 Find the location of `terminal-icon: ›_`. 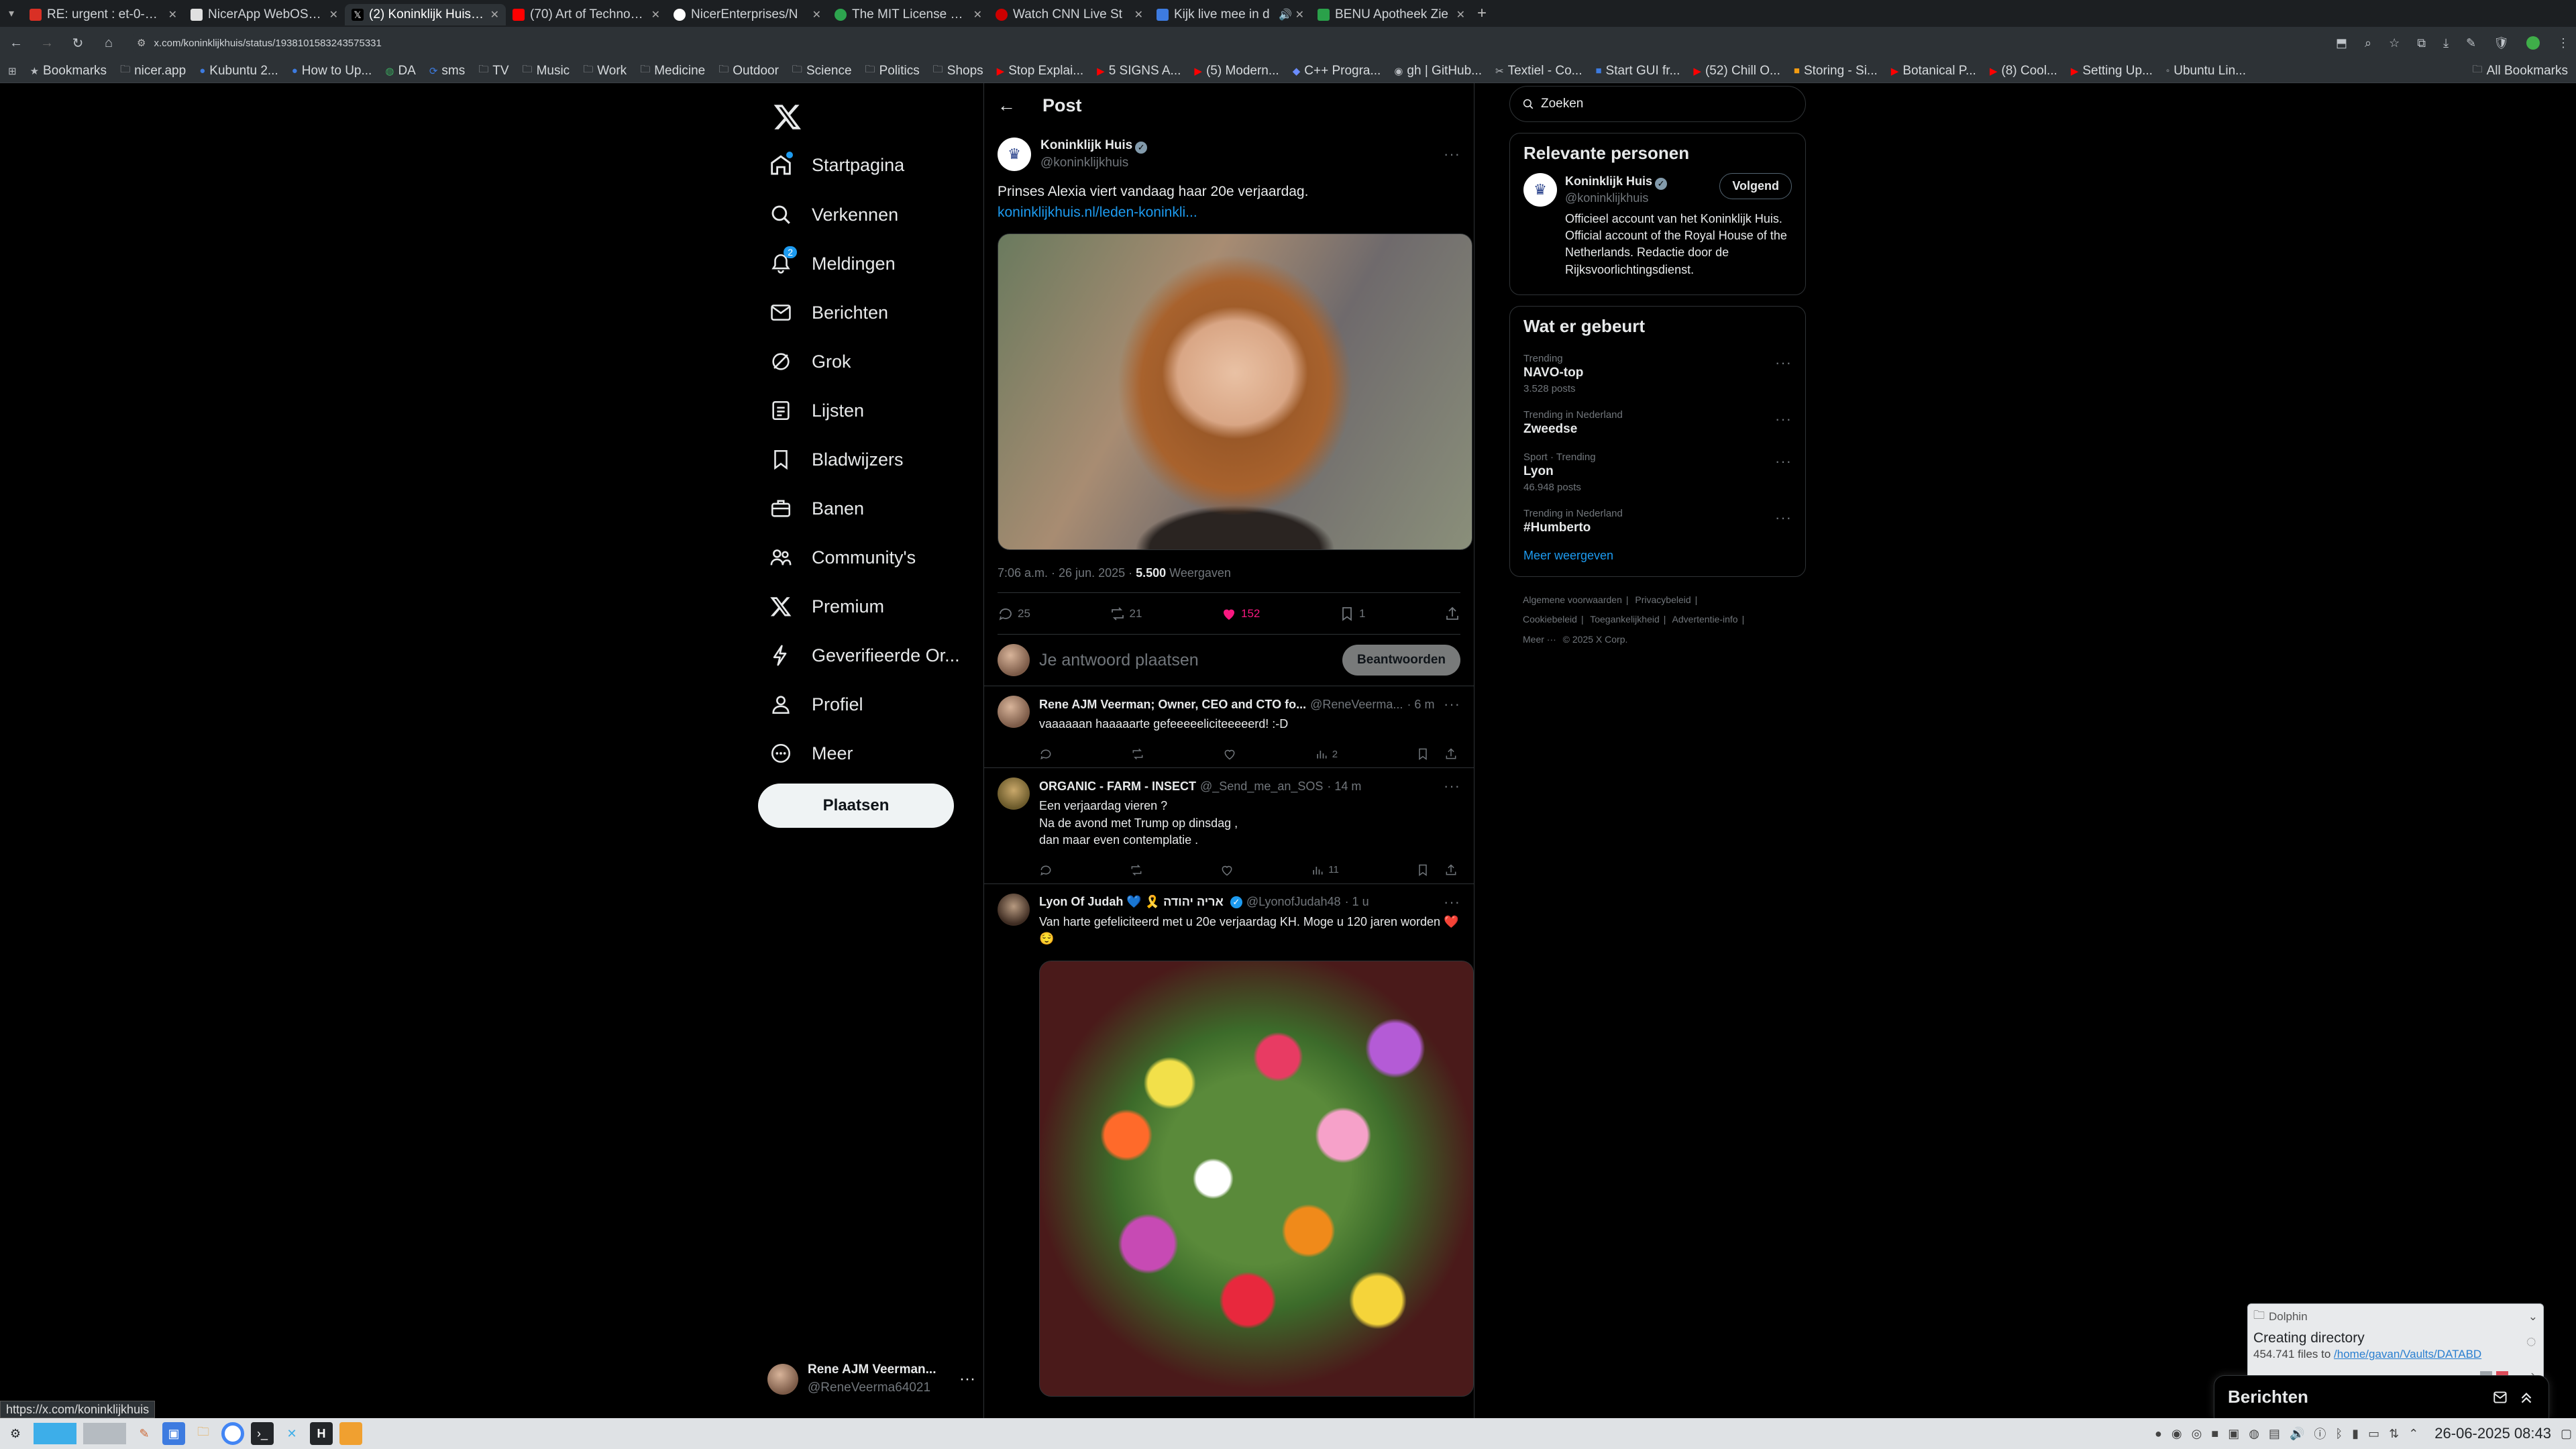

terminal-icon: ›_ is located at coordinates (262, 1433).